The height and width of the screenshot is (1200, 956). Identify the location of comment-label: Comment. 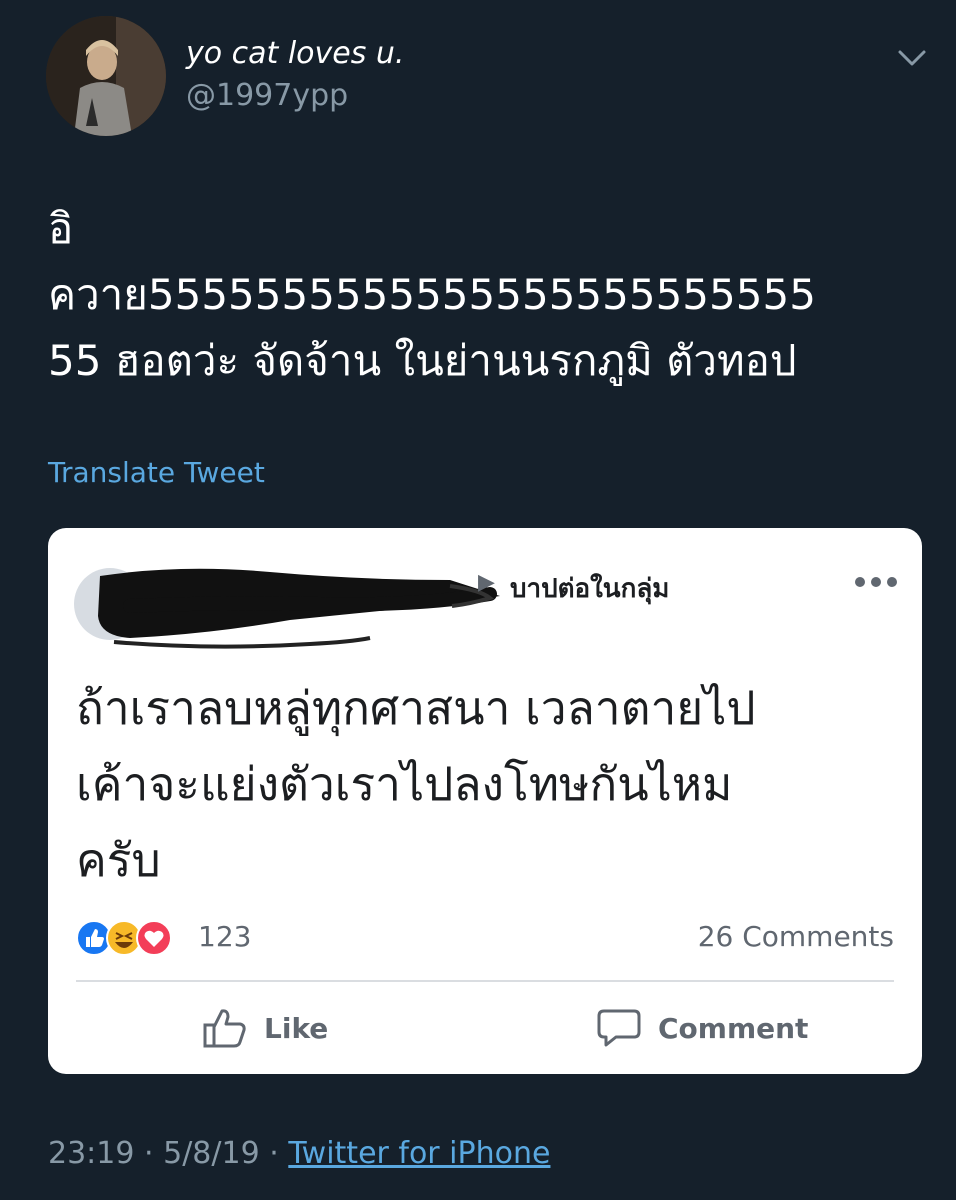
(733, 1028).